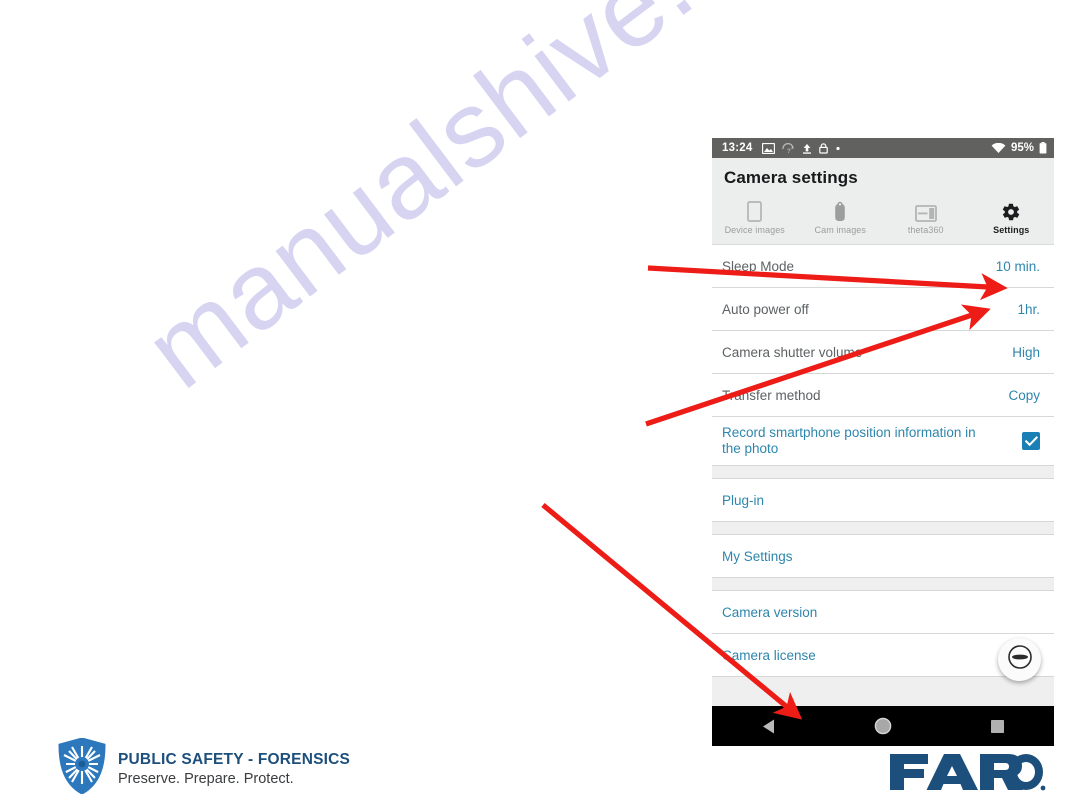  Describe the element at coordinates (771, 395) in the screenshot. I see `setting-label: Transfer method` at that location.